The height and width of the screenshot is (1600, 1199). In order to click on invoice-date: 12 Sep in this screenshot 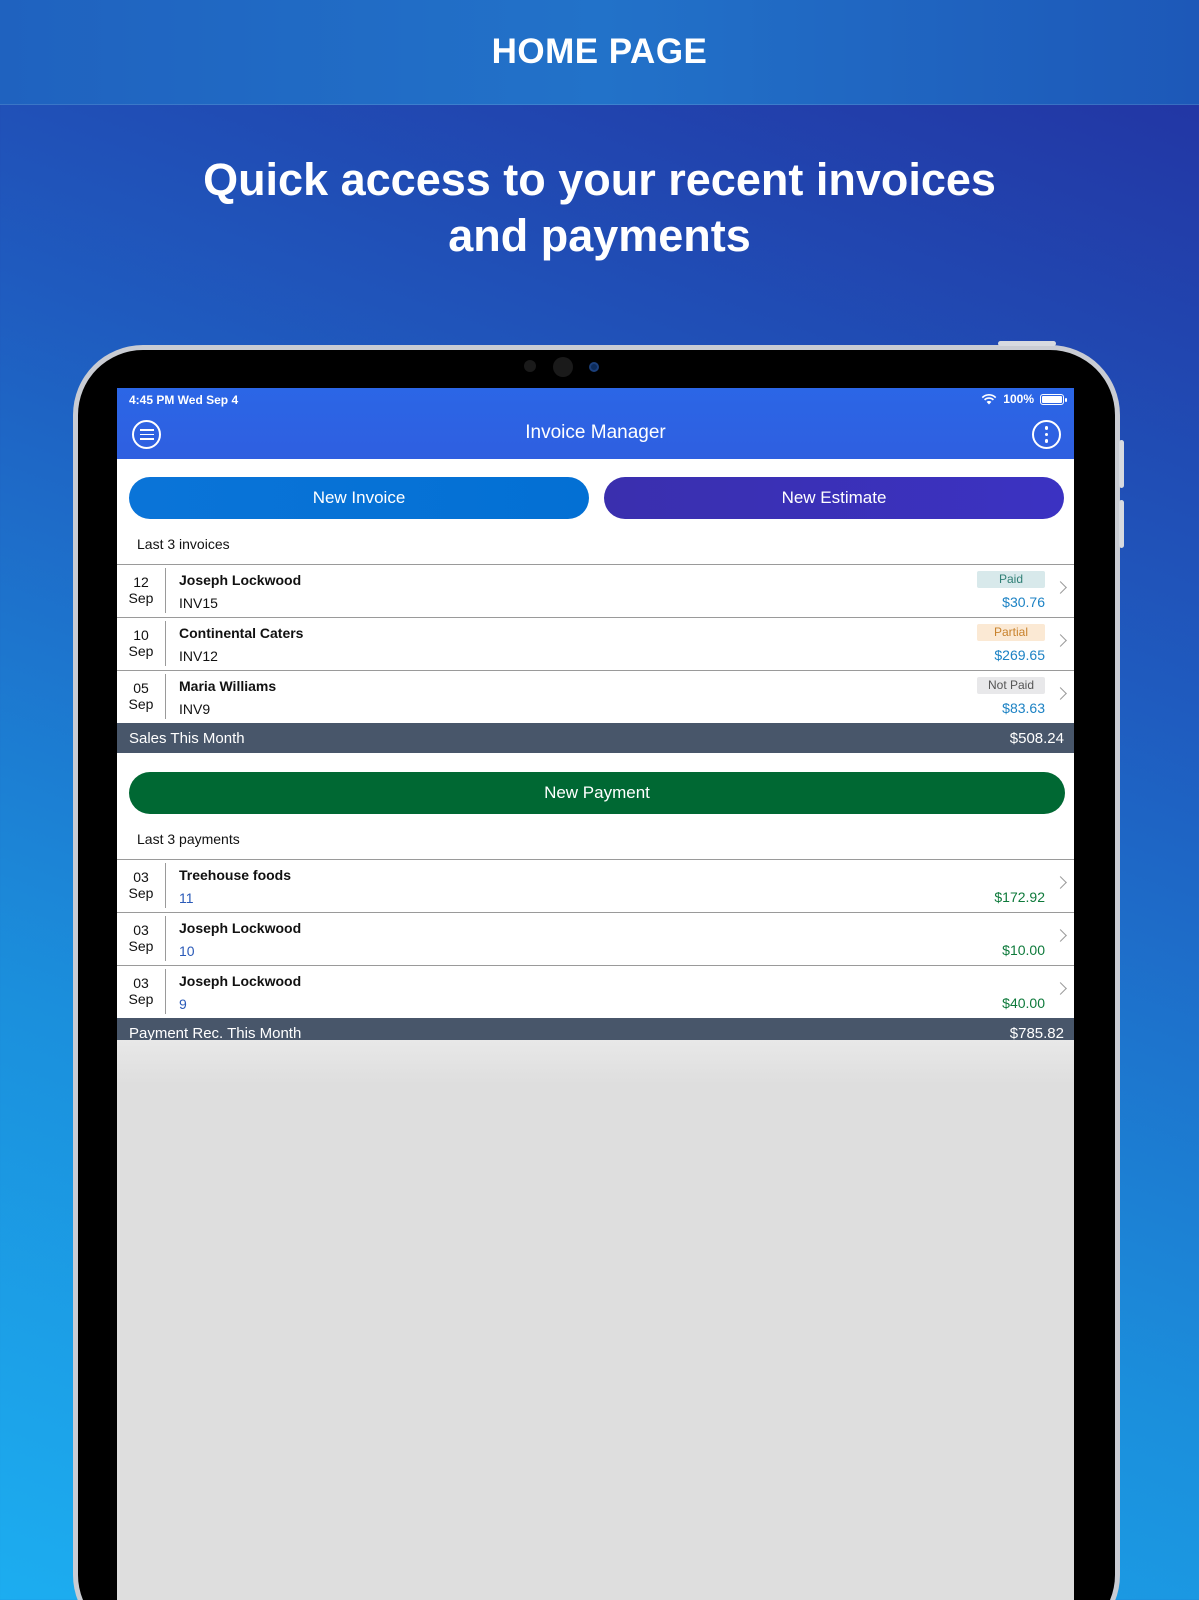, I will do `click(141, 590)`.